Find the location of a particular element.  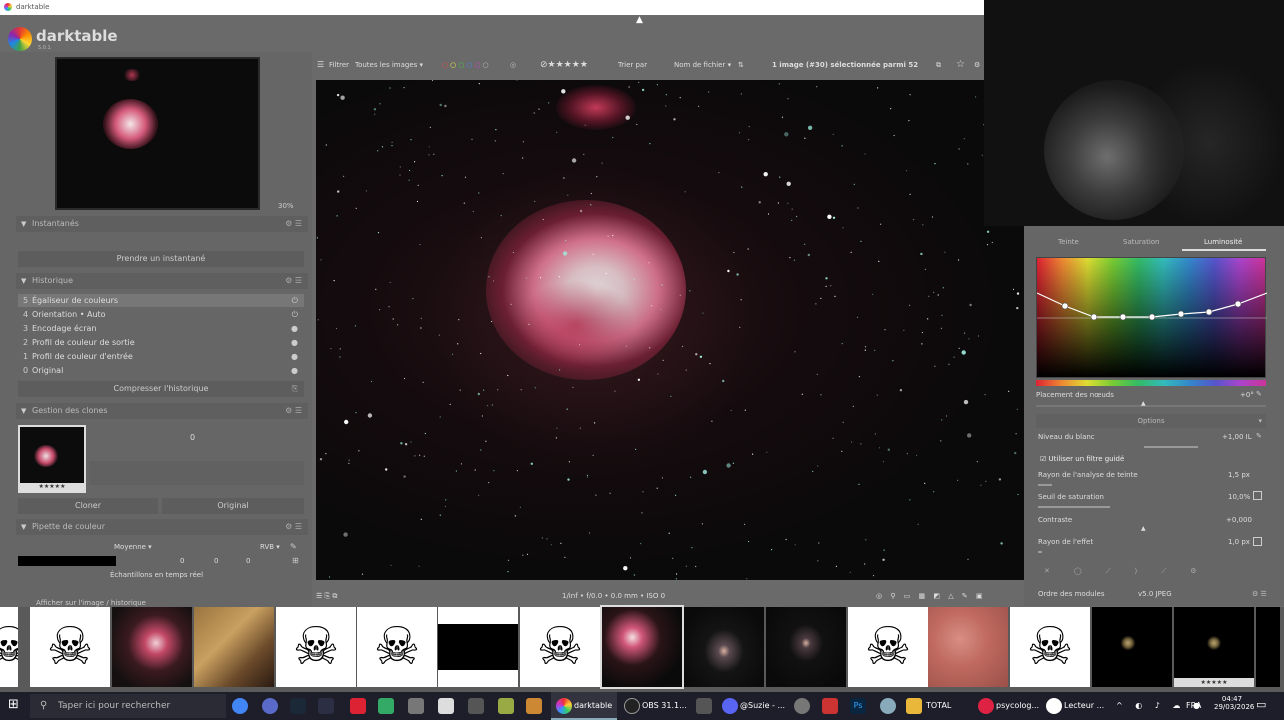

effect-radius-value: 1,0 px is located at coordinates (1239, 542).